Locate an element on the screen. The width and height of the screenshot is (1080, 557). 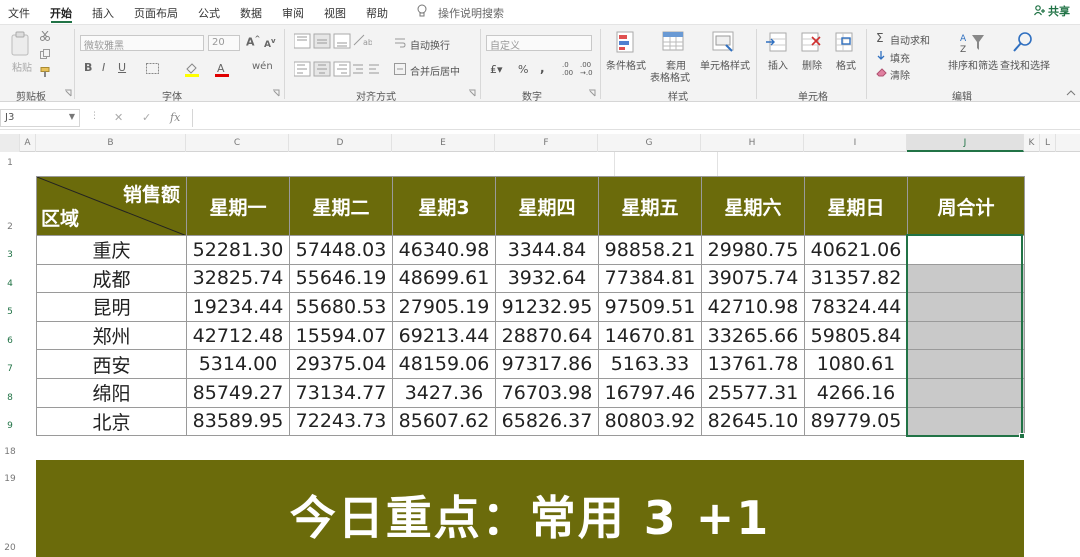
row-header-20: 20 is located at coordinates (10, 548).